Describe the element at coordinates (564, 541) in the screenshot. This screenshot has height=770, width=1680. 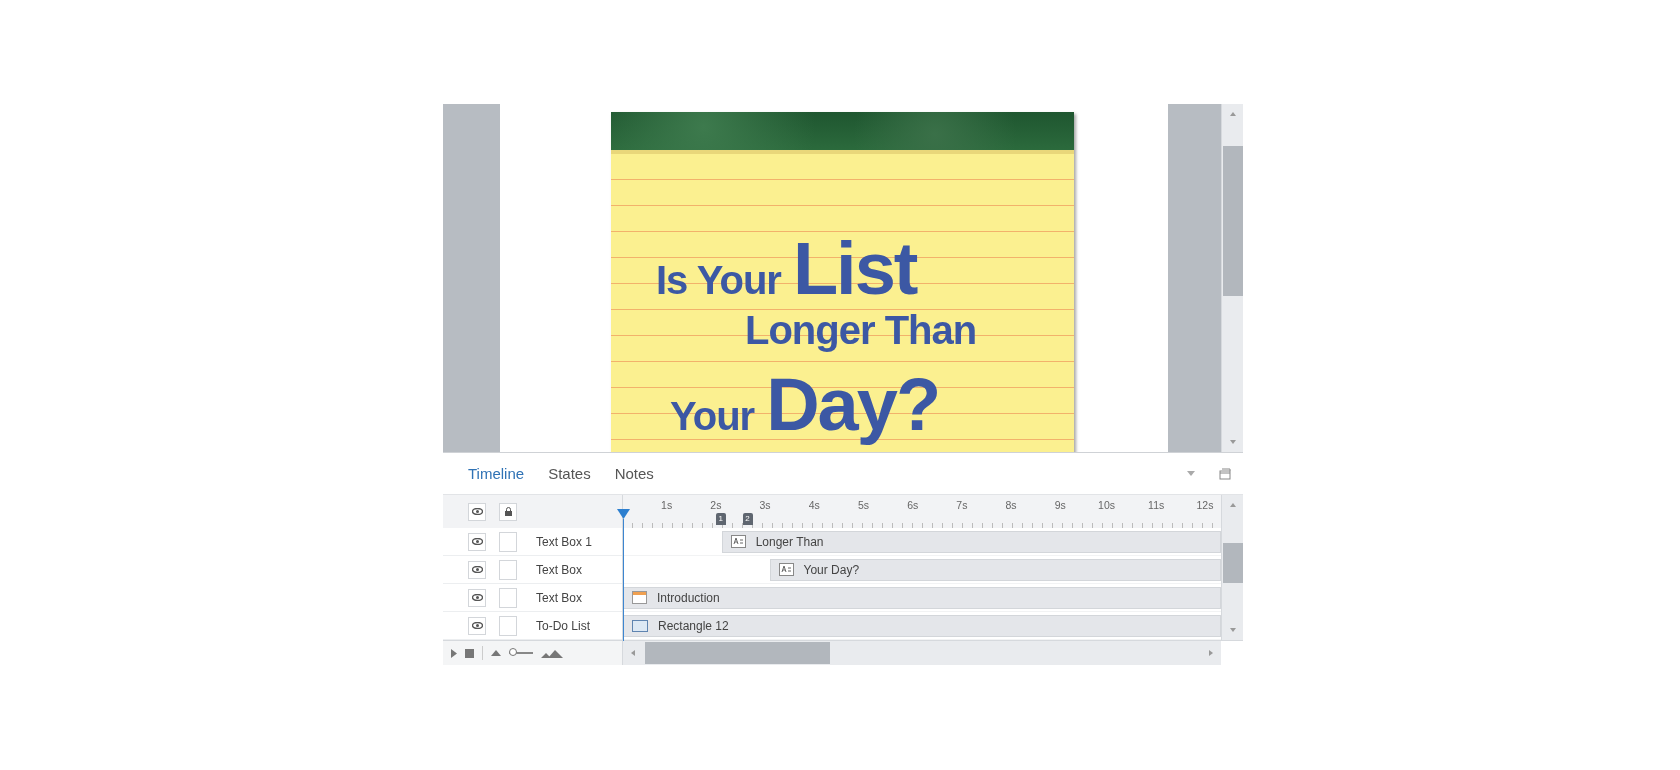
I see `layer-name: Text Box 1` at that location.